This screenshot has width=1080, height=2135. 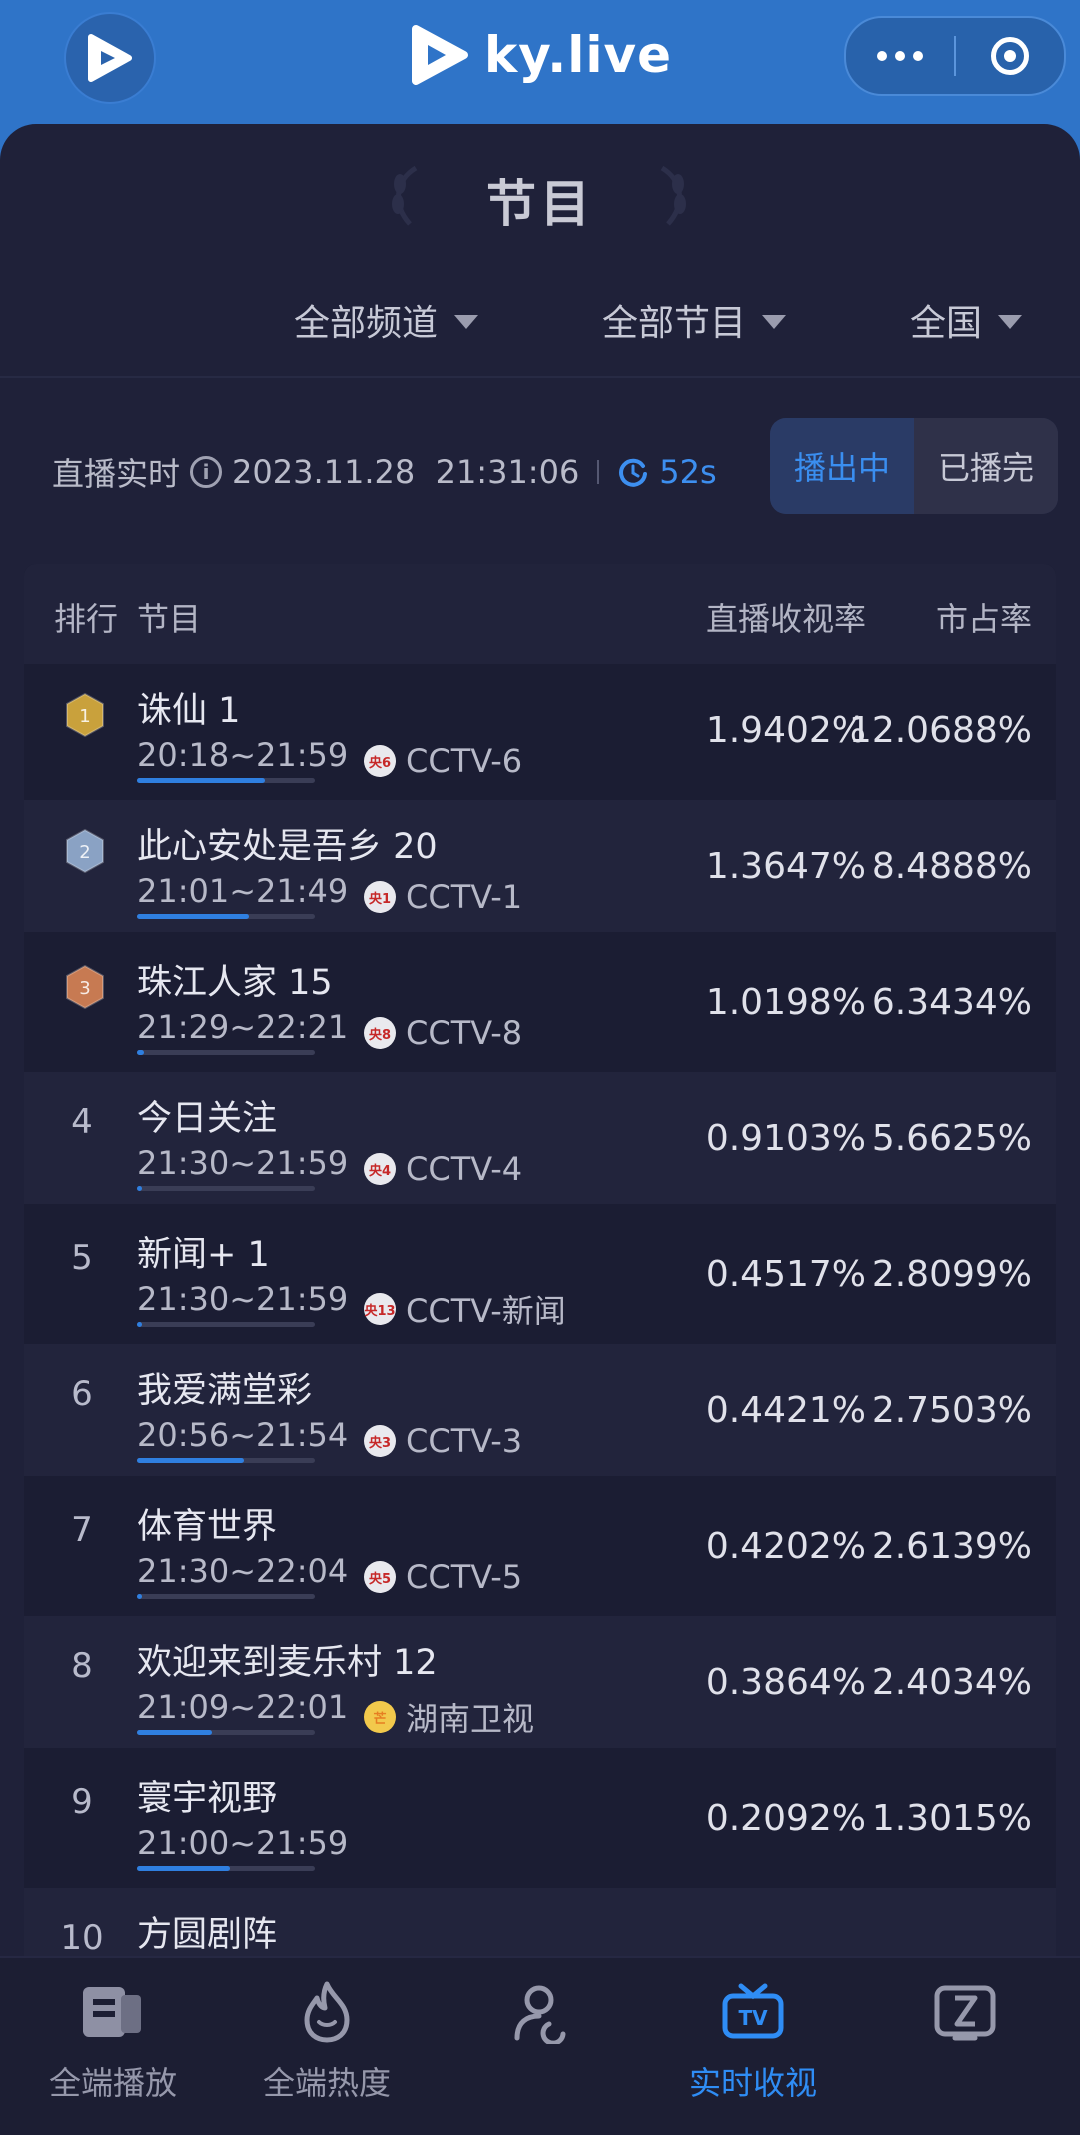 I want to click on program-time: 21:30~22:04, so click(x=243, y=1571).